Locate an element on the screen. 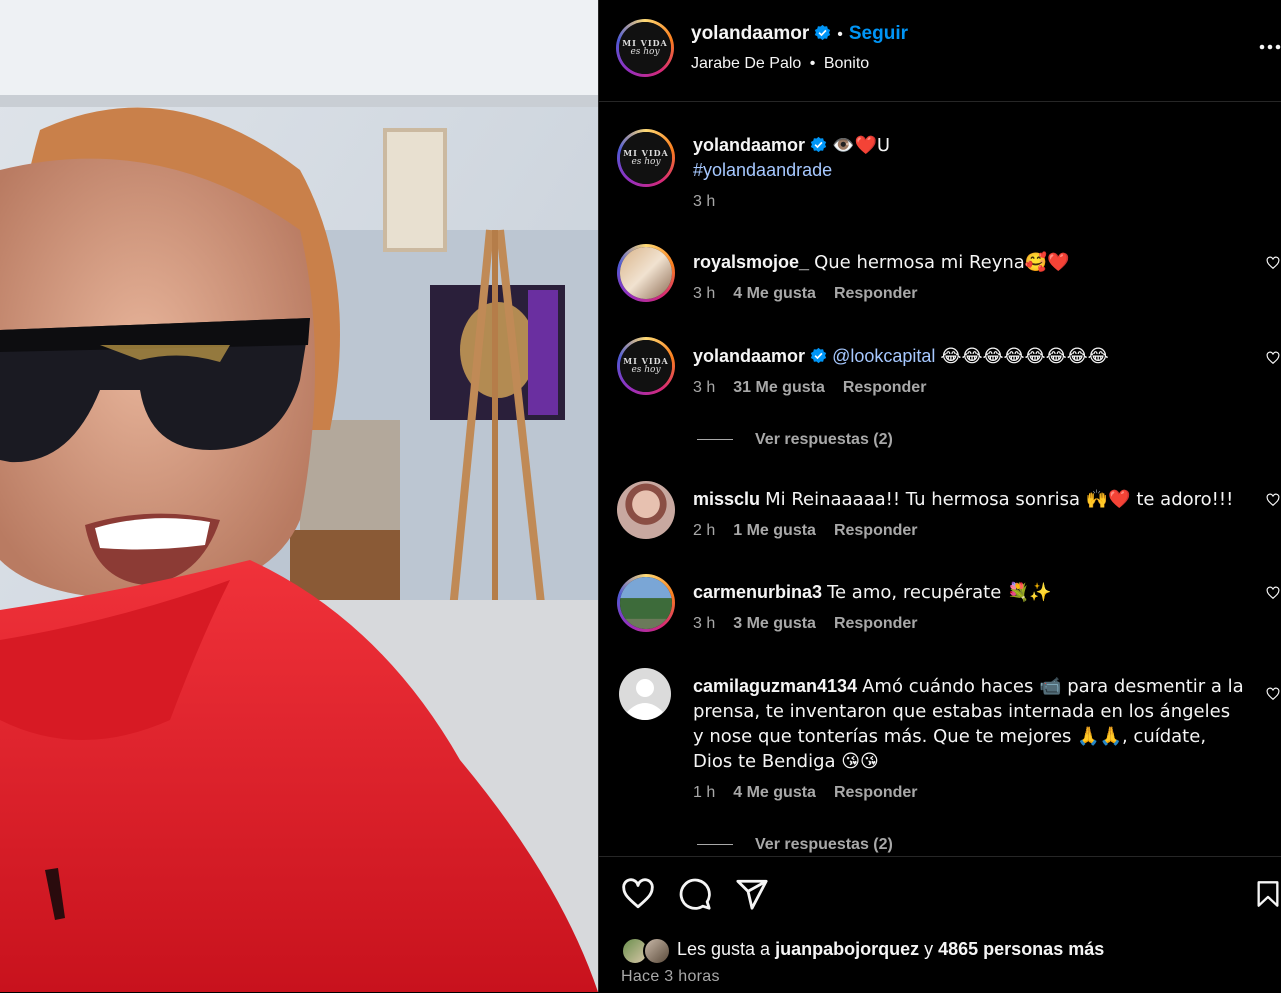  comment-username: camilaguzman4134 is located at coordinates (775, 686).